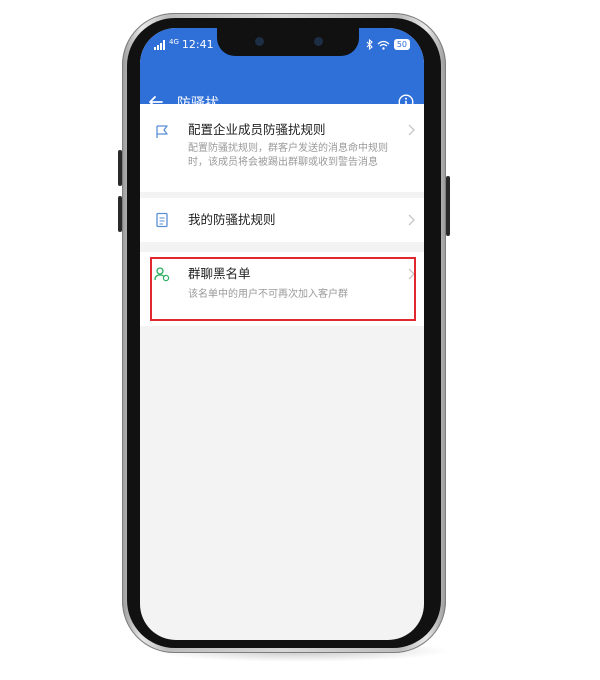 The image size is (600, 680). Describe the element at coordinates (162, 131) in the screenshot. I see `flag-icon` at that location.